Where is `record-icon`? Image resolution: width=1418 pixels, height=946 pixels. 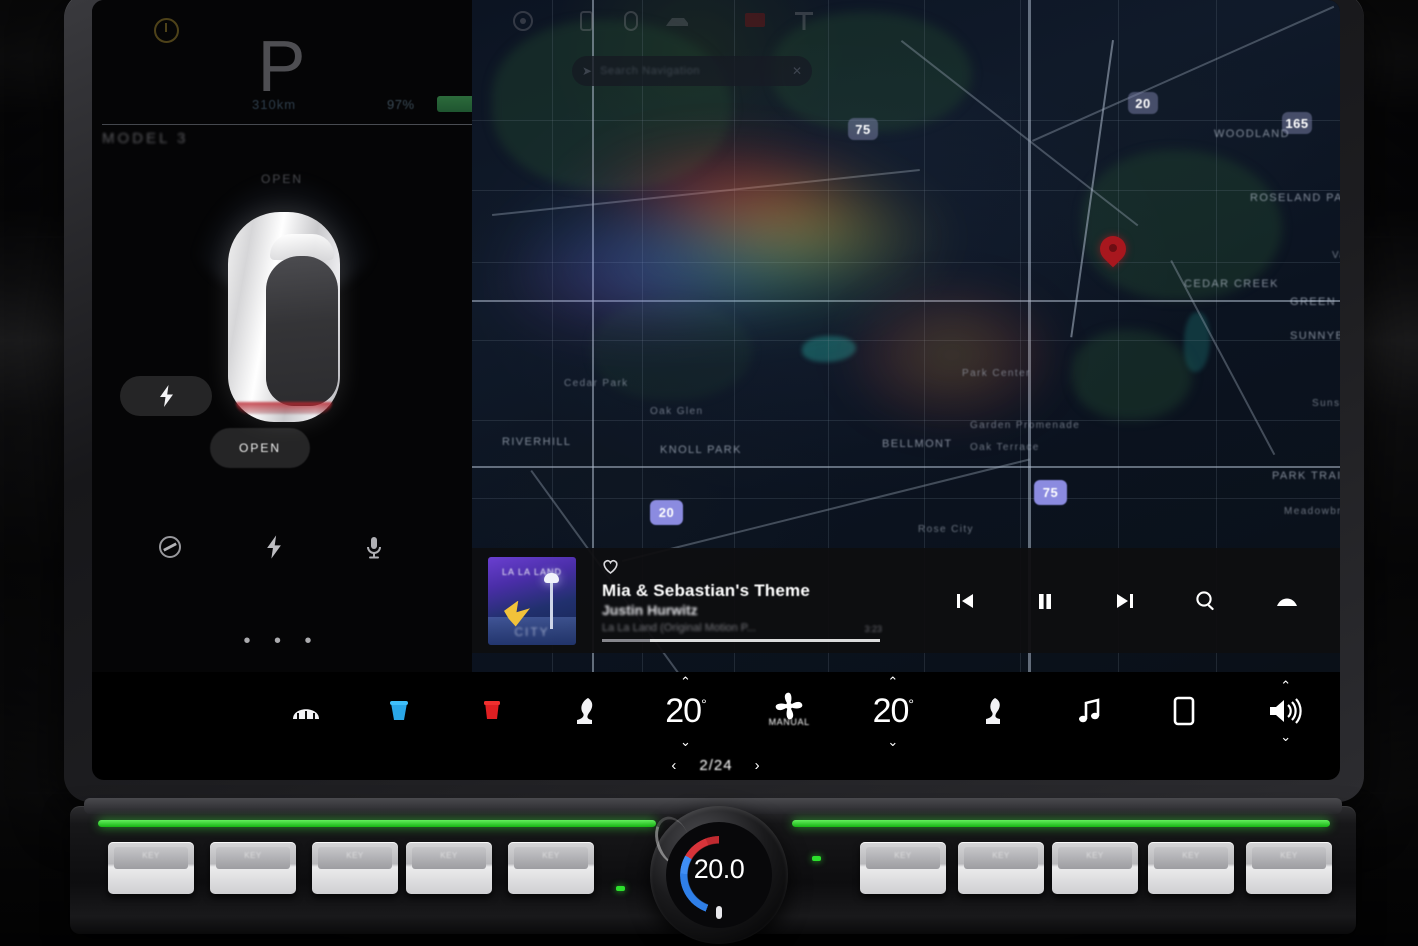 record-icon is located at coordinates (755, 22).